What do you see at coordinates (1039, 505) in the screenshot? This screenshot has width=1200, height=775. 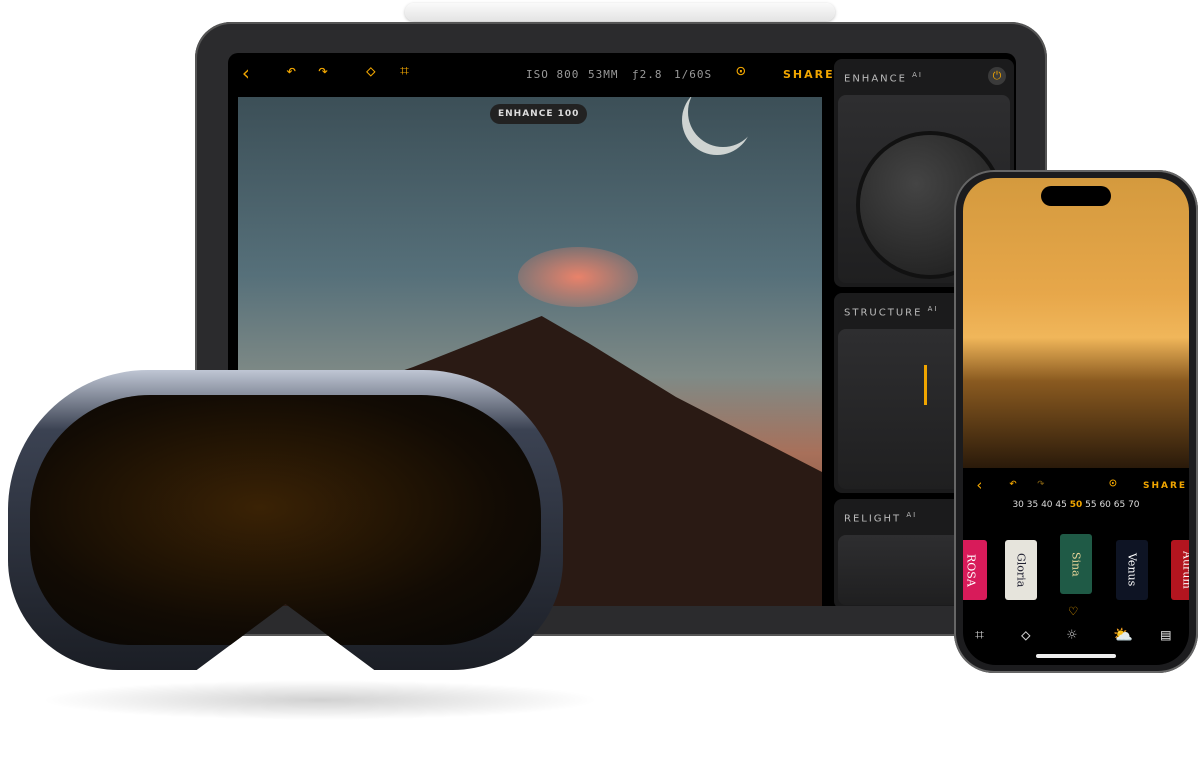 I see `scale-left: 30 35 40 45` at bounding box center [1039, 505].